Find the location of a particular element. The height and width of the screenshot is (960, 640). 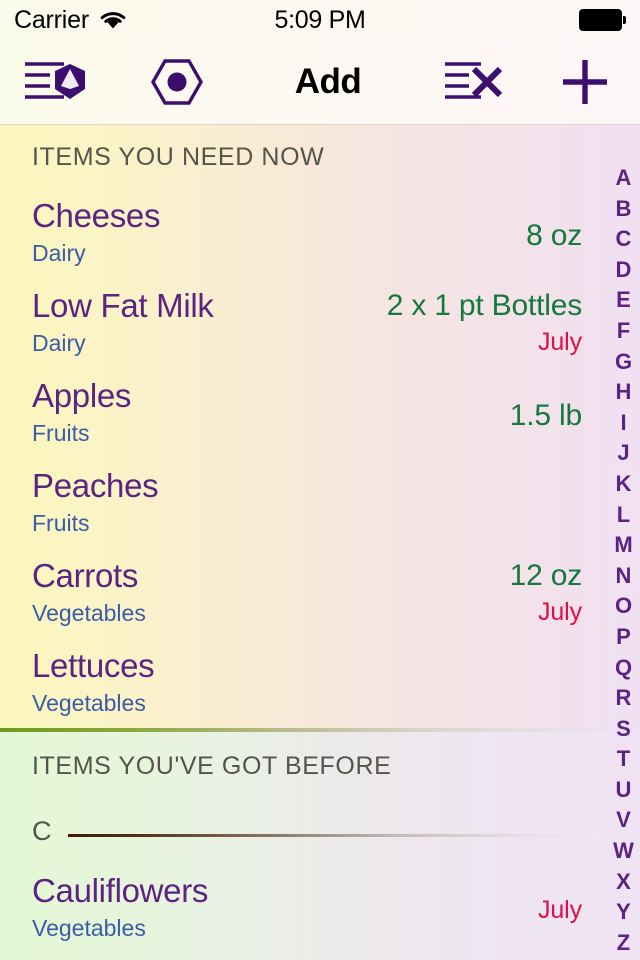

alpha-index-n: N is located at coordinates (623, 576).